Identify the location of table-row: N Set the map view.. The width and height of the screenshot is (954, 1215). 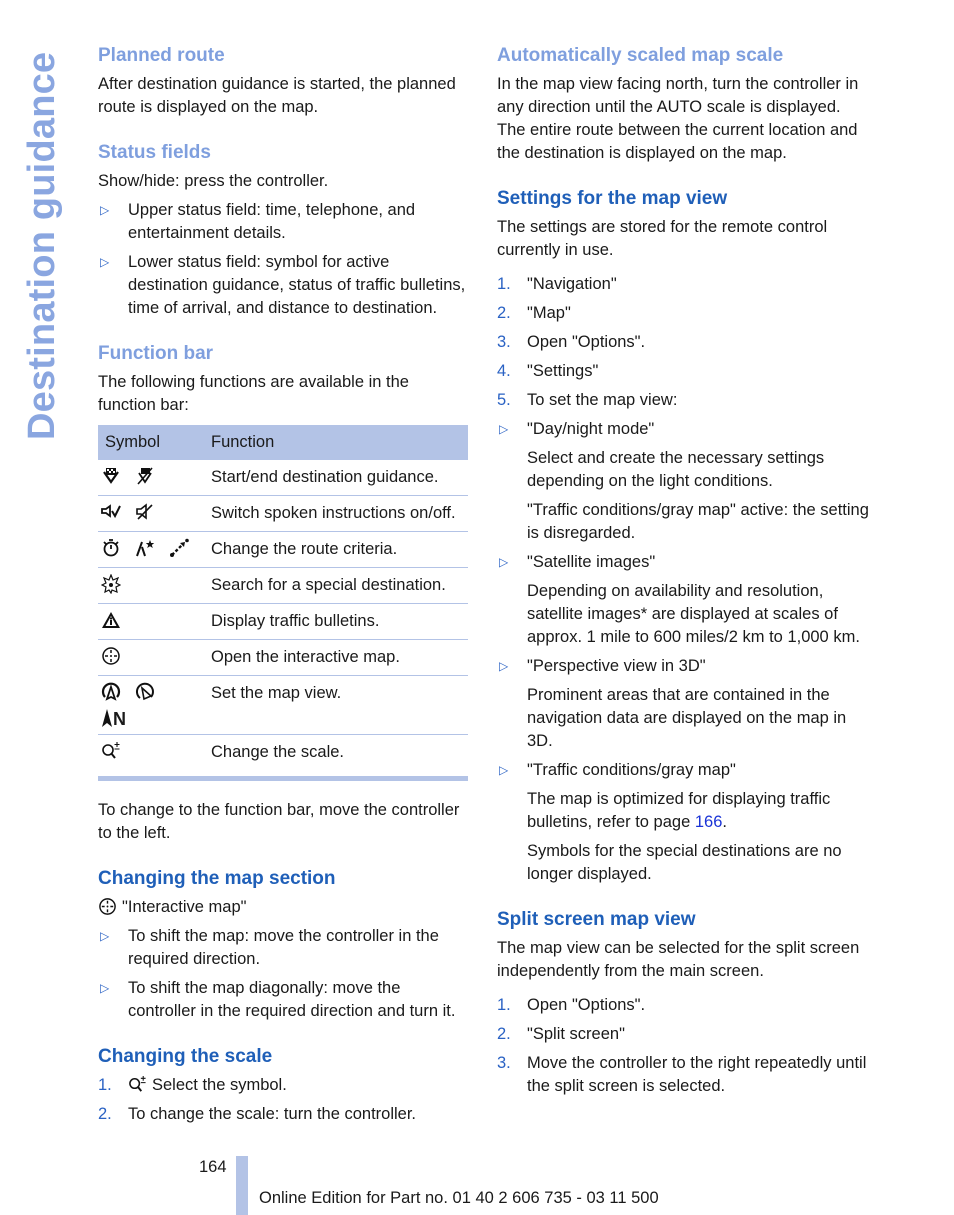
(283, 705).